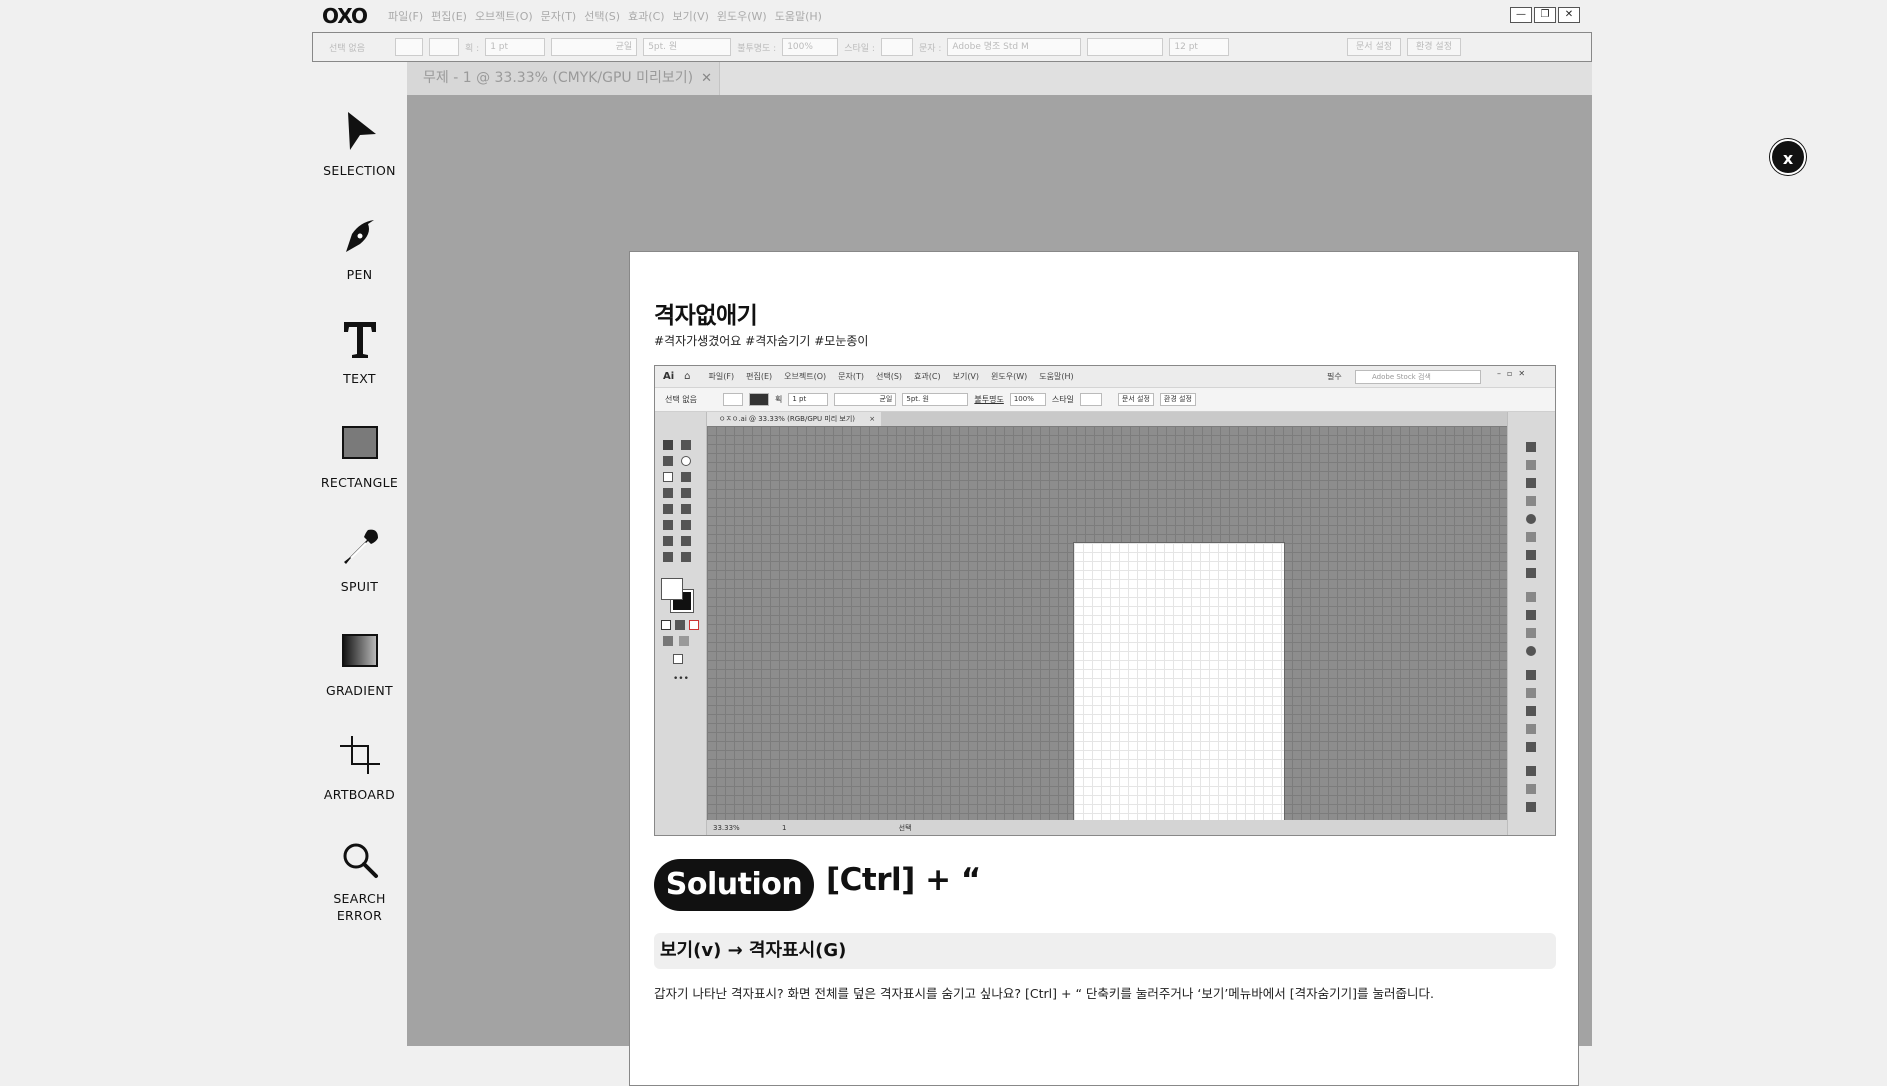  What do you see at coordinates (359, 144) in the screenshot?
I see `tool-selection: SELECTION` at bounding box center [359, 144].